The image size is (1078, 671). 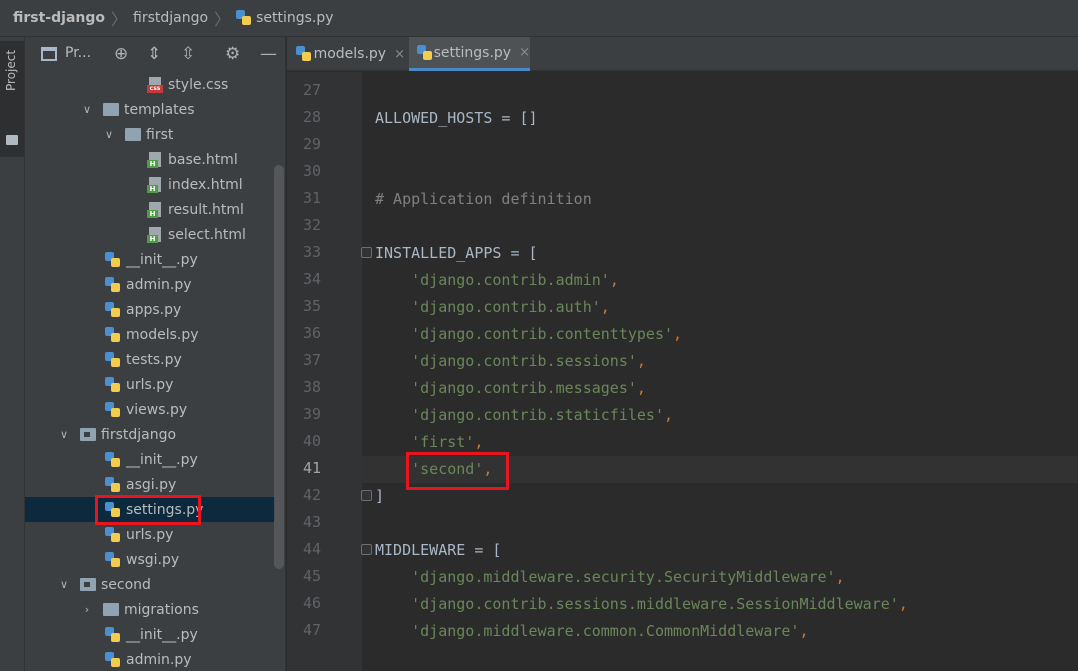 I want to click on code-line: 'first',, so click(x=429, y=442).